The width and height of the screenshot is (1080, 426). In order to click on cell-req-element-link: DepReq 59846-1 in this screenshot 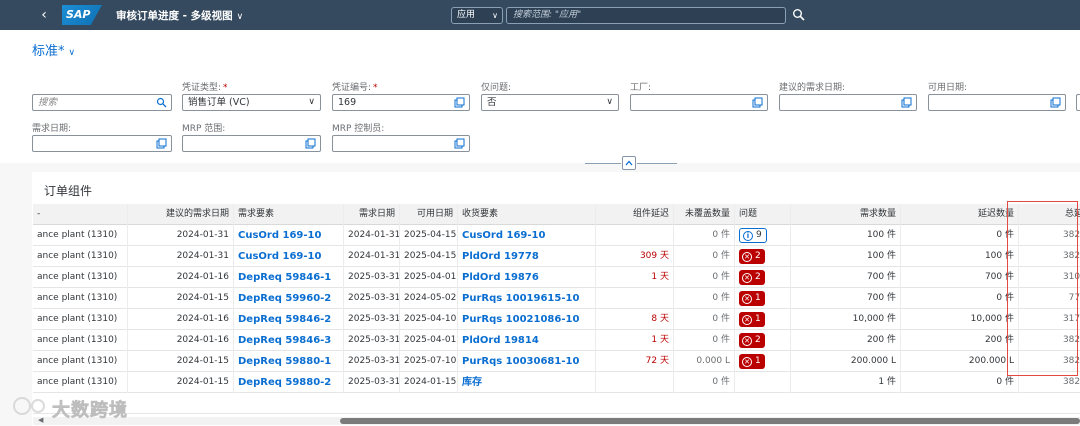, I will do `click(289, 277)`.